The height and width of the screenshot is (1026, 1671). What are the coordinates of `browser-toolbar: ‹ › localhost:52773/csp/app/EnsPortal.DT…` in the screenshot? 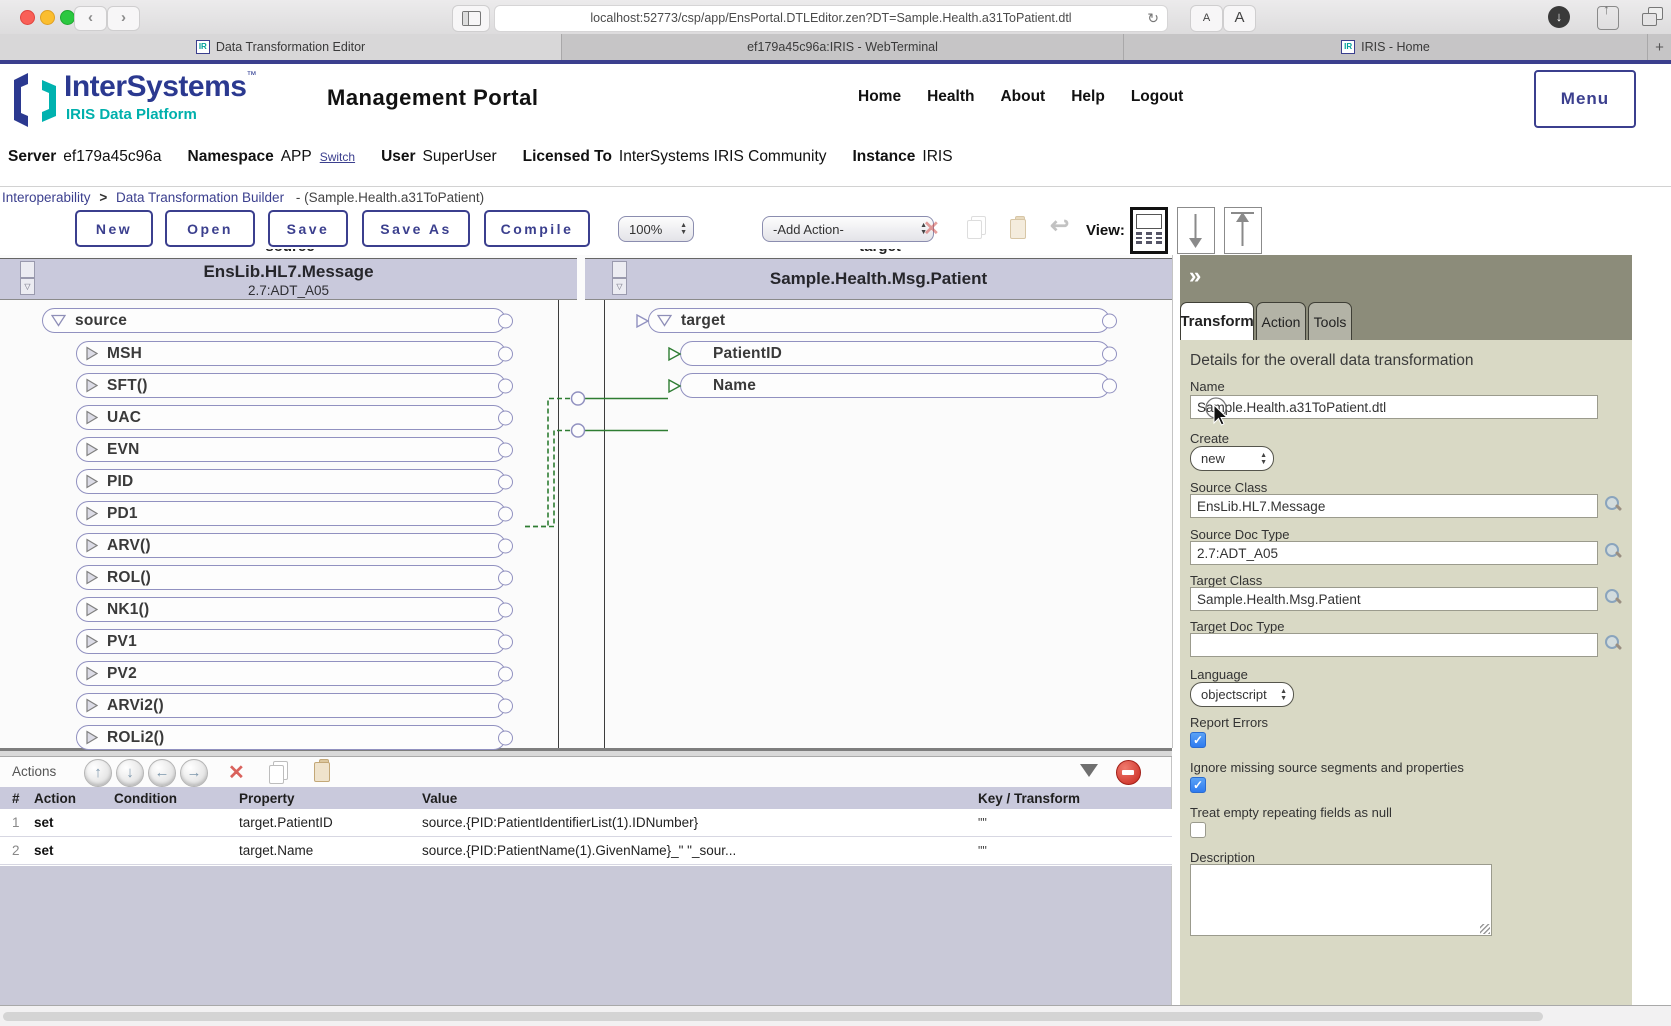 It's located at (835, 17).